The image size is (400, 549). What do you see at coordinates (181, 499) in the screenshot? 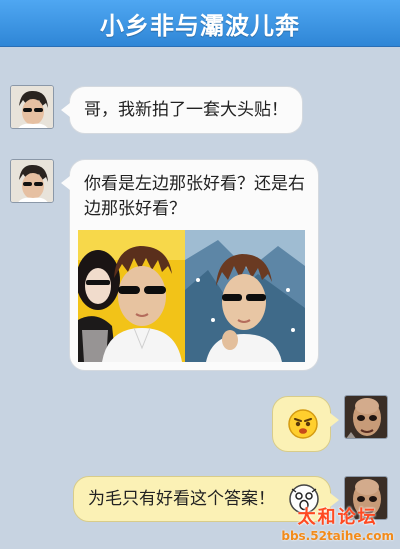
I see `message-text: 为毛只有好看这个答案！` at bounding box center [181, 499].